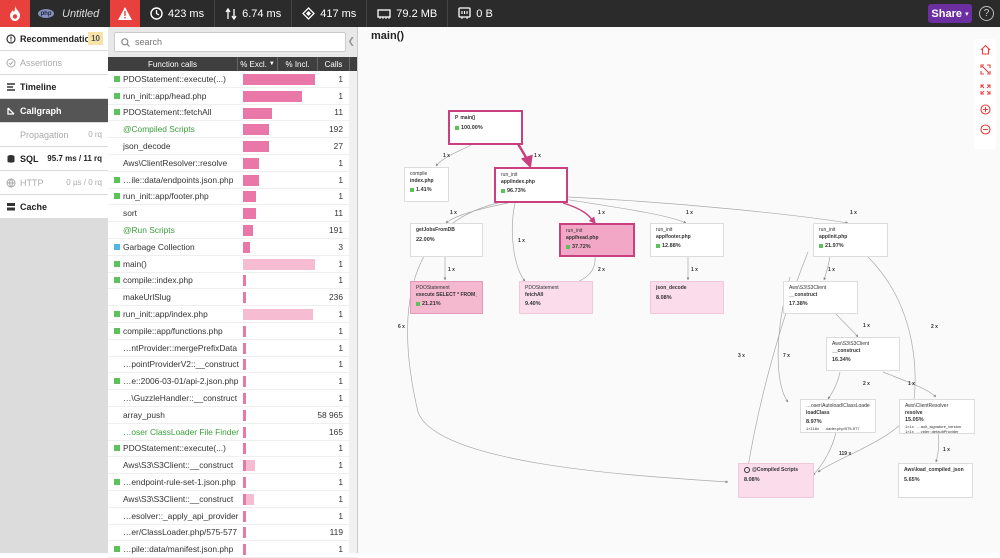  What do you see at coordinates (431, 304) in the screenshot?
I see `node-pct: 21.21%` at bounding box center [431, 304].